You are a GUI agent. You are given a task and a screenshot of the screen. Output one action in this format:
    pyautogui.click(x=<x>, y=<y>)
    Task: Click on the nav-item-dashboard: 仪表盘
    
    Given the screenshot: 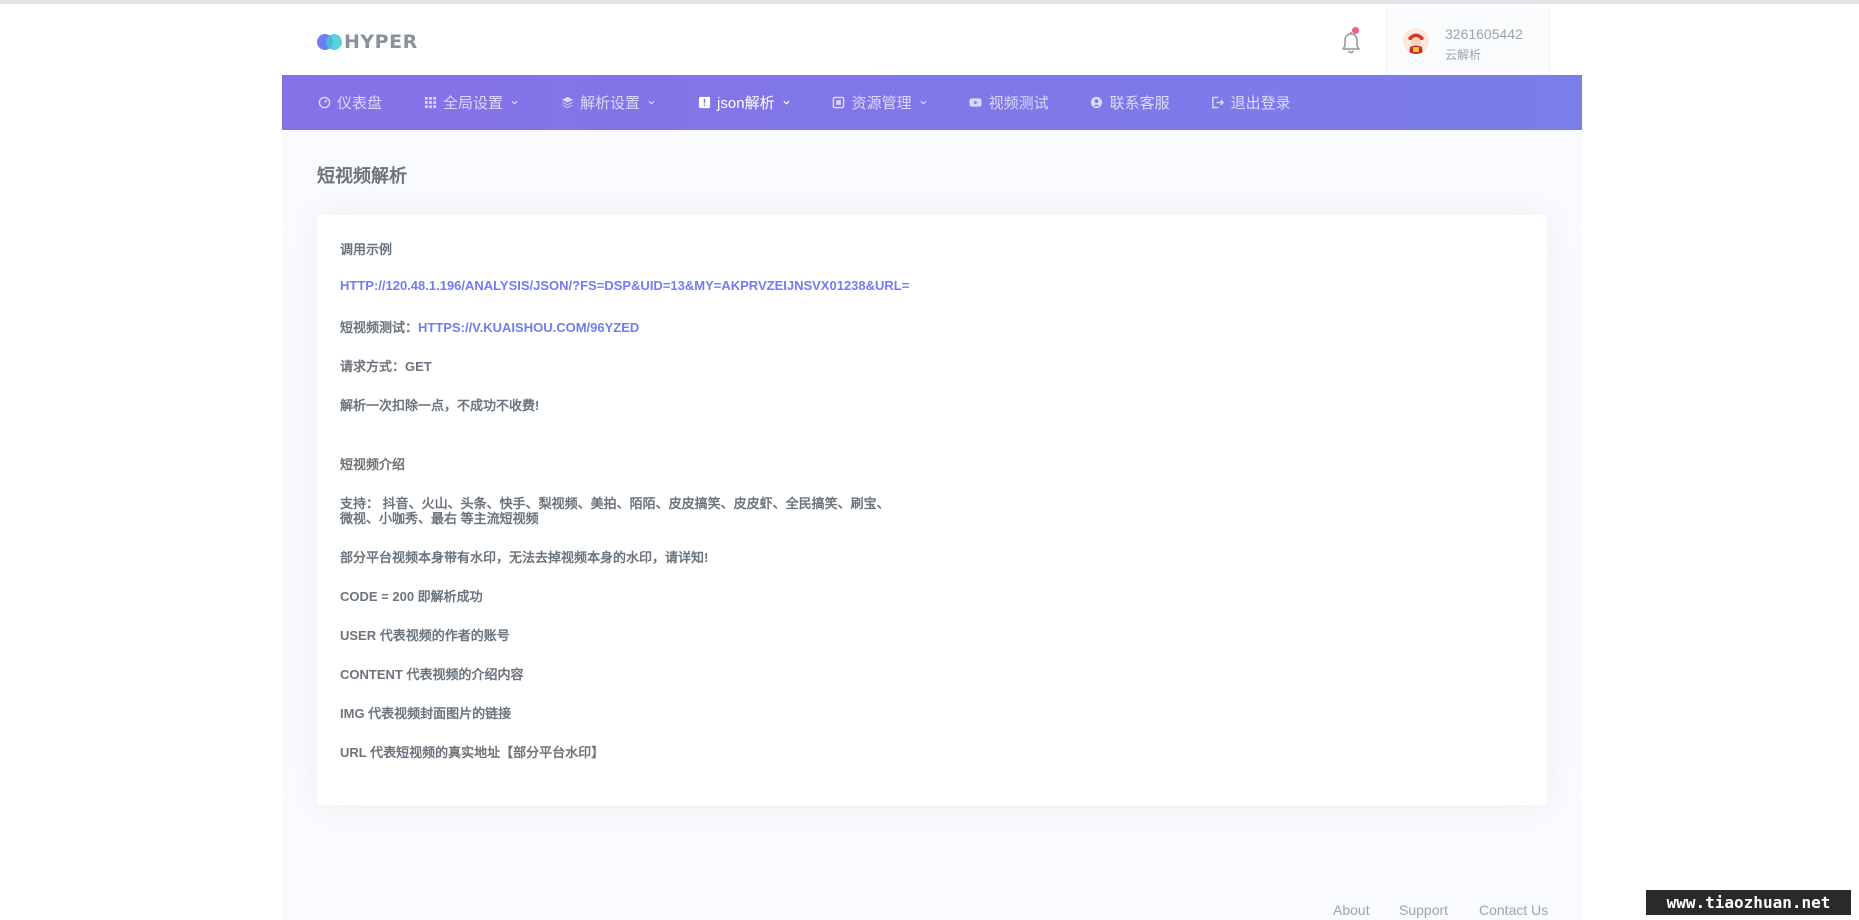 What is the action you would take?
    pyautogui.click(x=349, y=102)
    